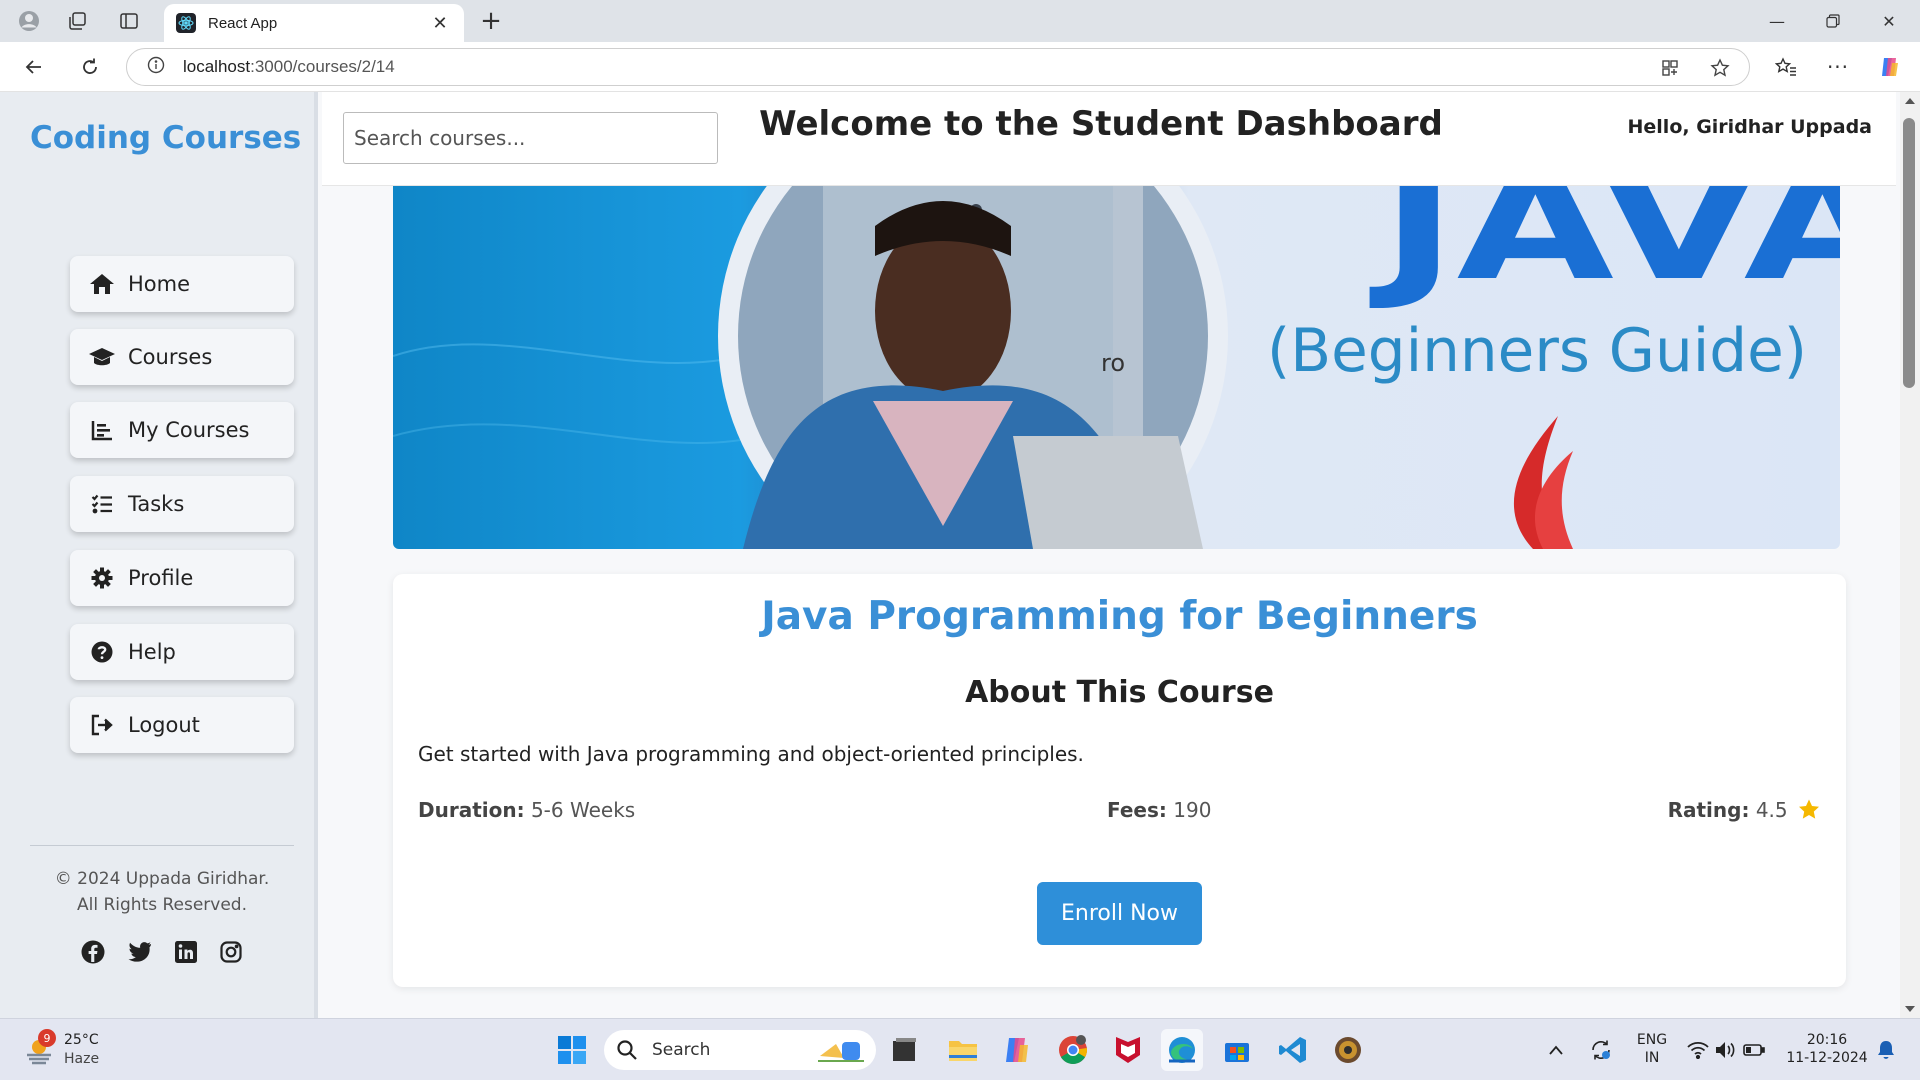  I want to click on banner-overlay-text: ro, so click(1113, 363).